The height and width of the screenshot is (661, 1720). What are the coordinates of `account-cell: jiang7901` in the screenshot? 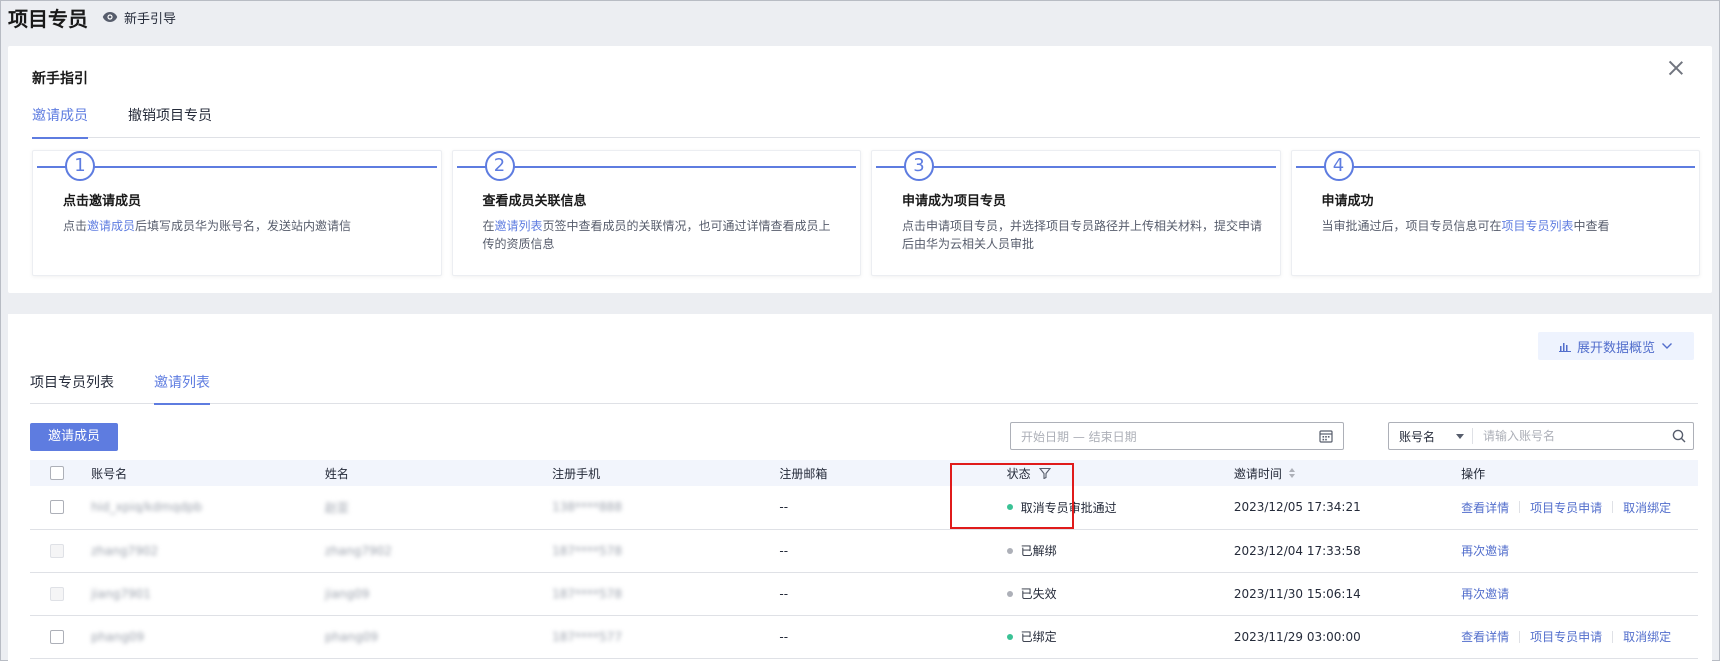 It's located at (121, 593).